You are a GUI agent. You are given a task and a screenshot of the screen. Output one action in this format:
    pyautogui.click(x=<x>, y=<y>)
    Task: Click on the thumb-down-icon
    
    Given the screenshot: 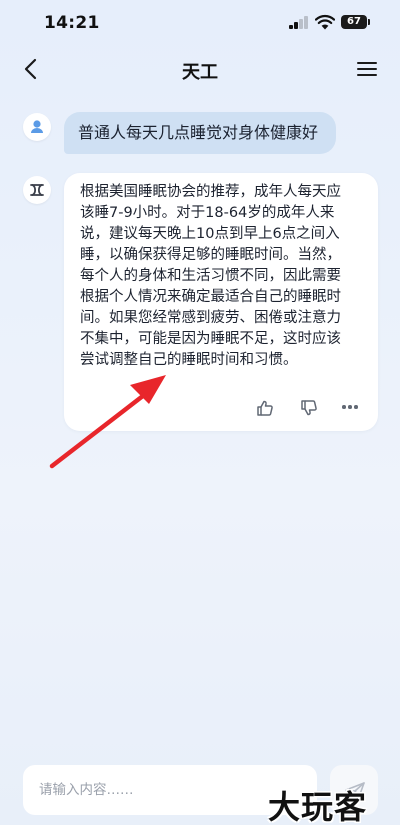 What is the action you would take?
    pyautogui.click(x=309, y=408)
    